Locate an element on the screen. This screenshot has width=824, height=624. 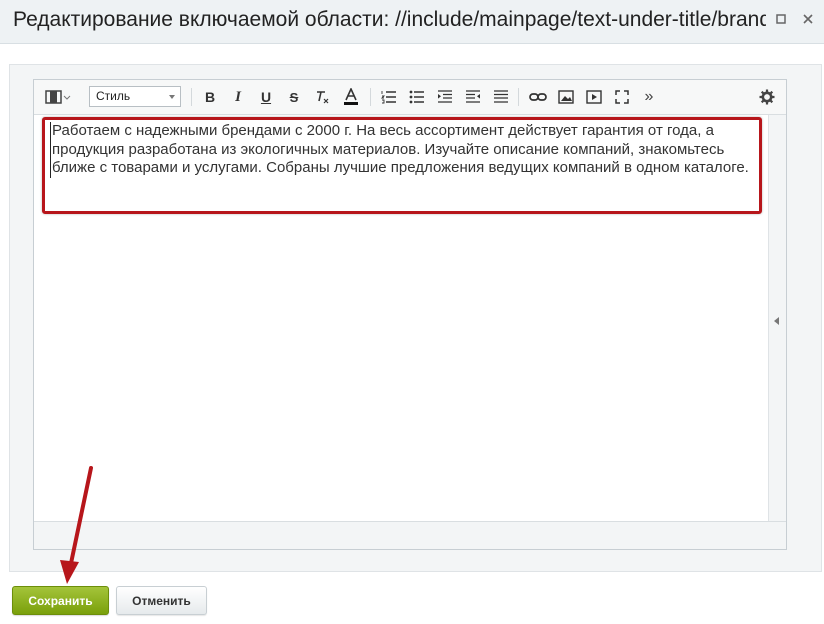
save-button-label: Сохранить is located at coordinates (60, 600).